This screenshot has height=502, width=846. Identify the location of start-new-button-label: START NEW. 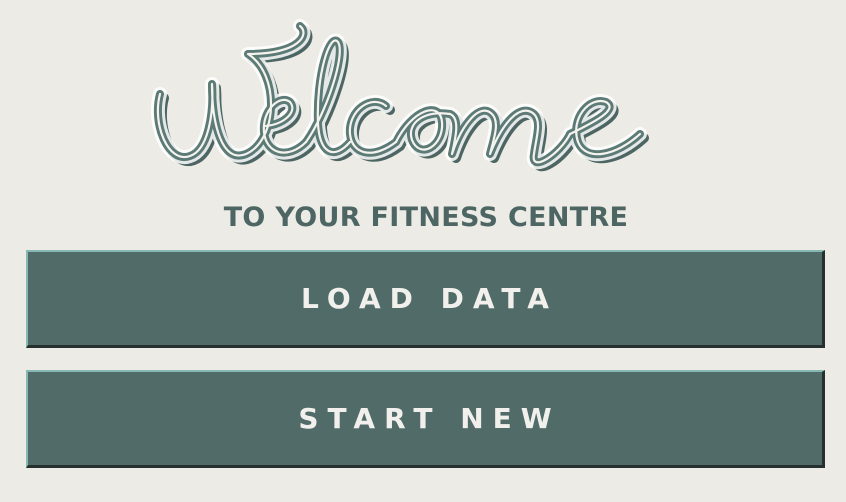
(429, 418).